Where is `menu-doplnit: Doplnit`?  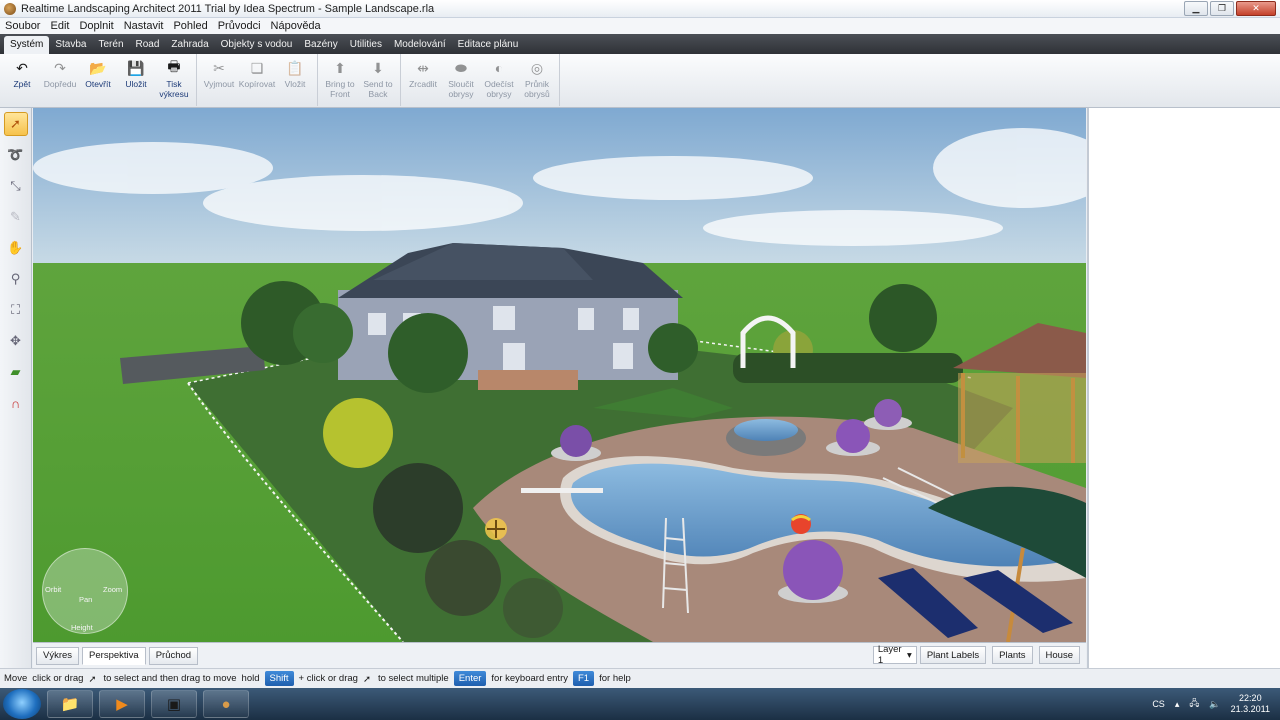
menu-doplnit: Doplnit is located at coordinates (96, 26).